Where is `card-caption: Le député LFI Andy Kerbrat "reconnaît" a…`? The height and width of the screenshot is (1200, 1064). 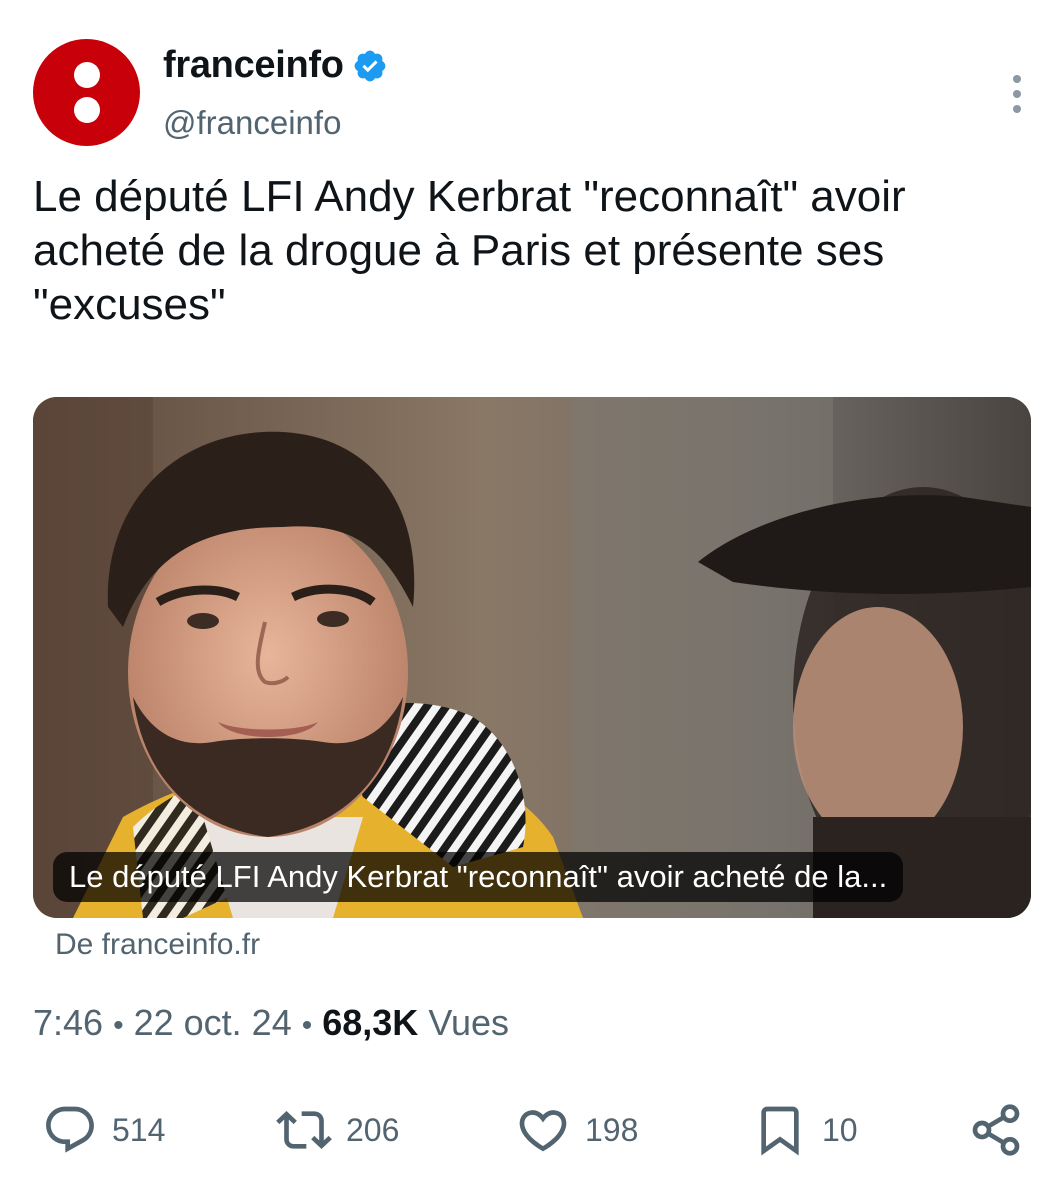
card-caption: Le député LFI Andy Kerbrat "reconnaît" a… is located at coordinates (478, 877).